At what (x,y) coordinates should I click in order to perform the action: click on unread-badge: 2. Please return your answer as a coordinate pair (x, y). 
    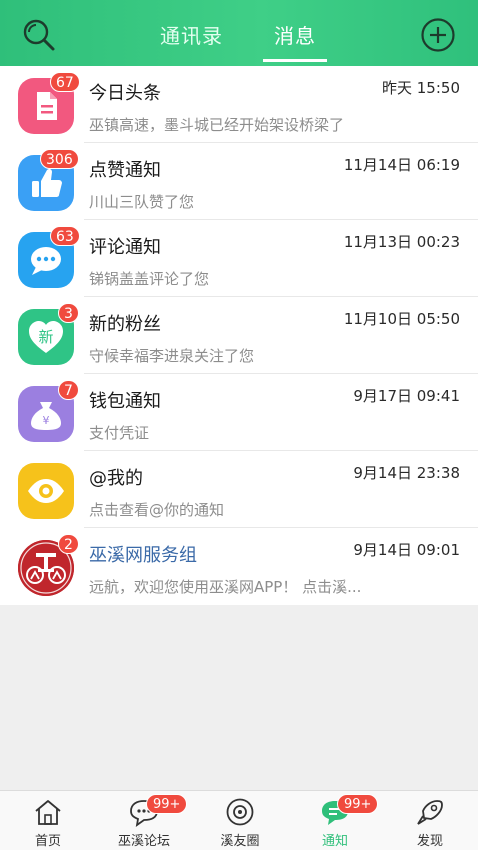
    Looking at the image, I should click on (68, 544).